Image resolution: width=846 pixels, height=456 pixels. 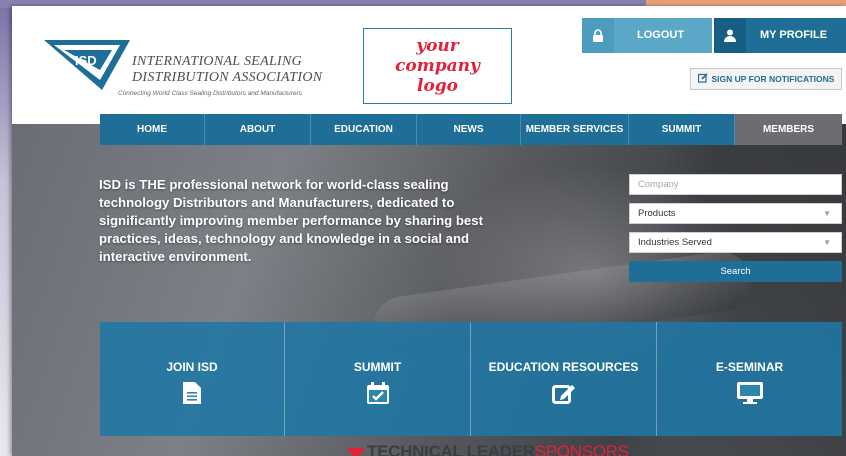 I want to click on my-profile-label: MY PROFILE, so click(x=794, y=35).